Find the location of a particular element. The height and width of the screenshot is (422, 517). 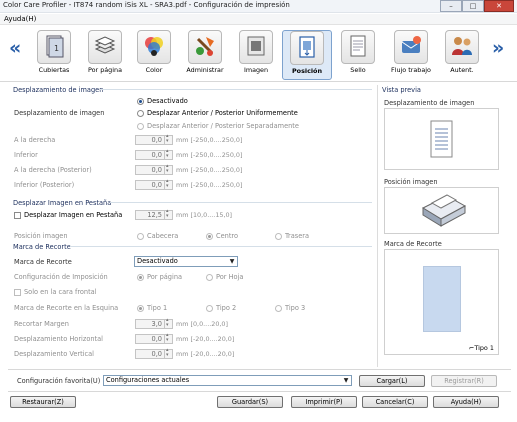

tab-flujo-trabajo: Flujo trabajo is located at coordinates (411, 55).